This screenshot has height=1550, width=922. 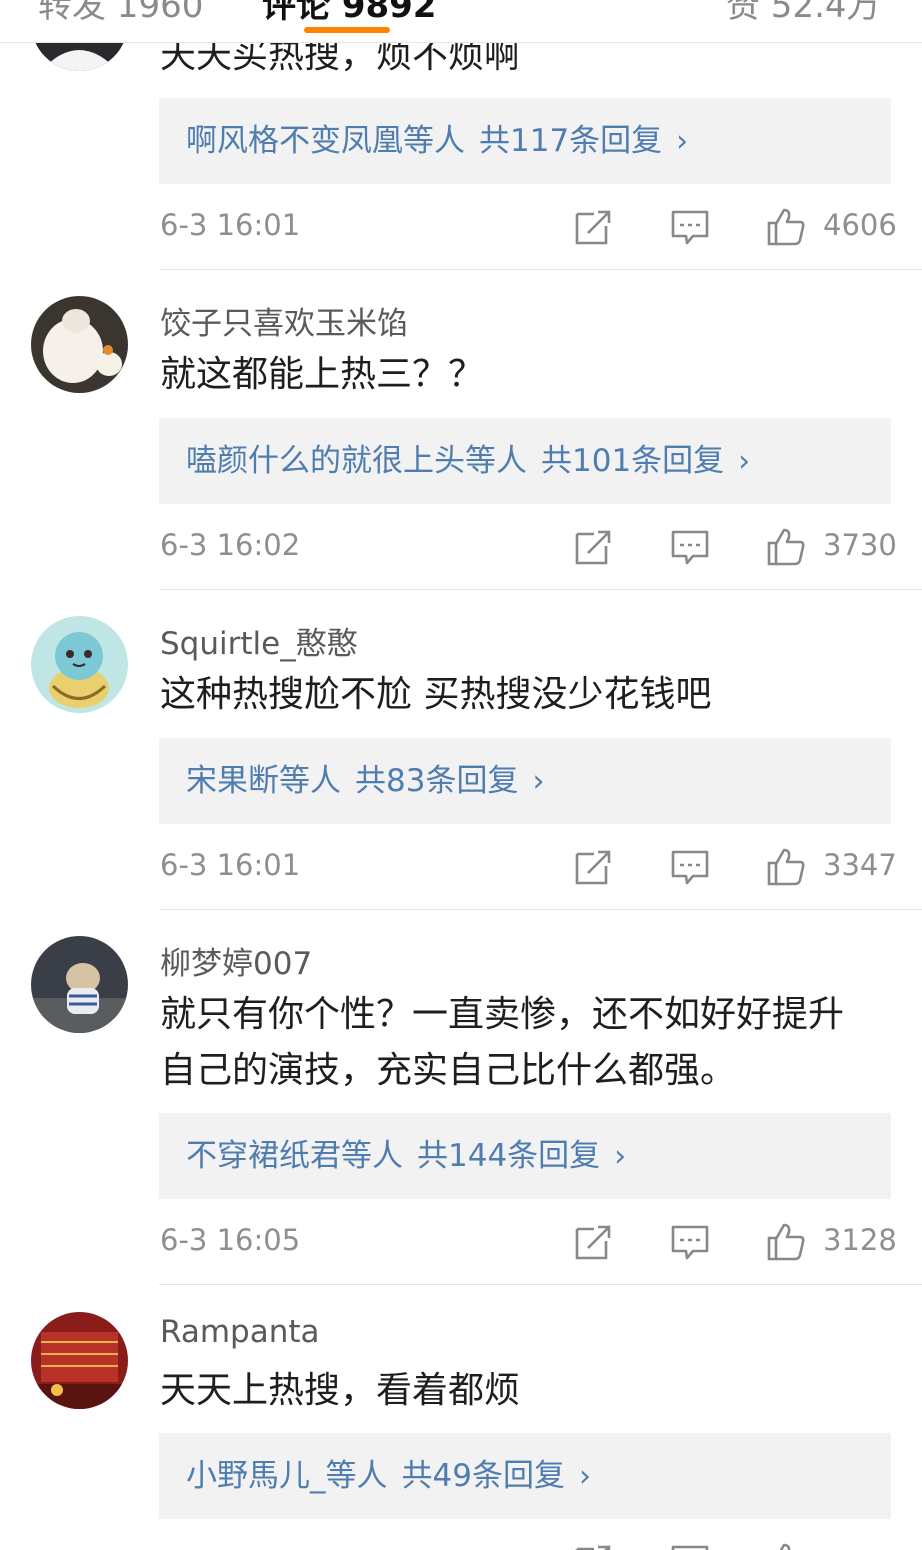 I want to click on reply-users: 小野馬儿_, so click(x=256, y=1476).